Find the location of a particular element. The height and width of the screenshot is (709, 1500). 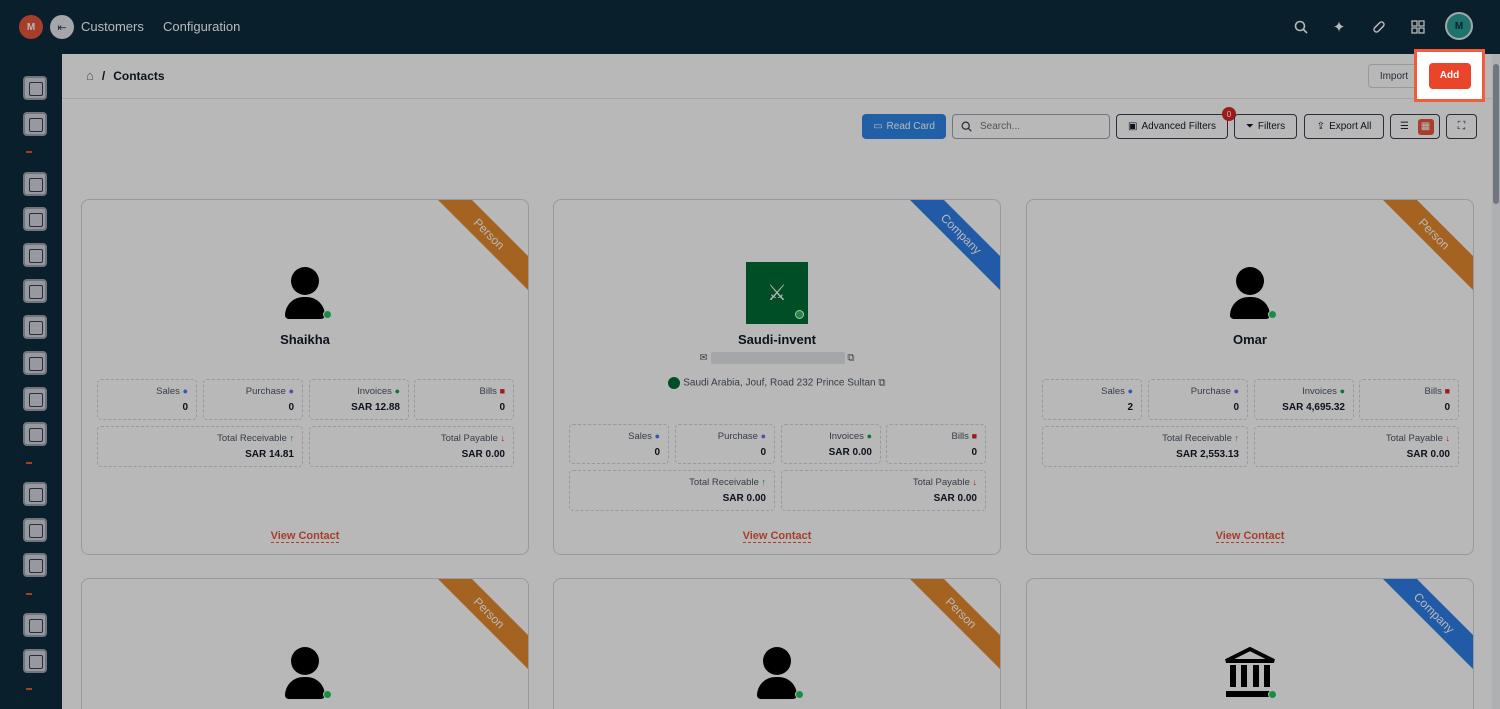

sales-icon is located at coordinates (35, 184).